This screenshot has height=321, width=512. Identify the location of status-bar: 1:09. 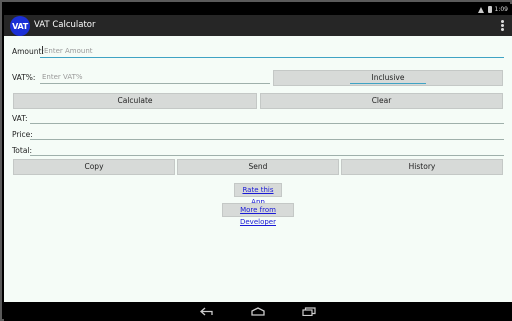
(258, 9).